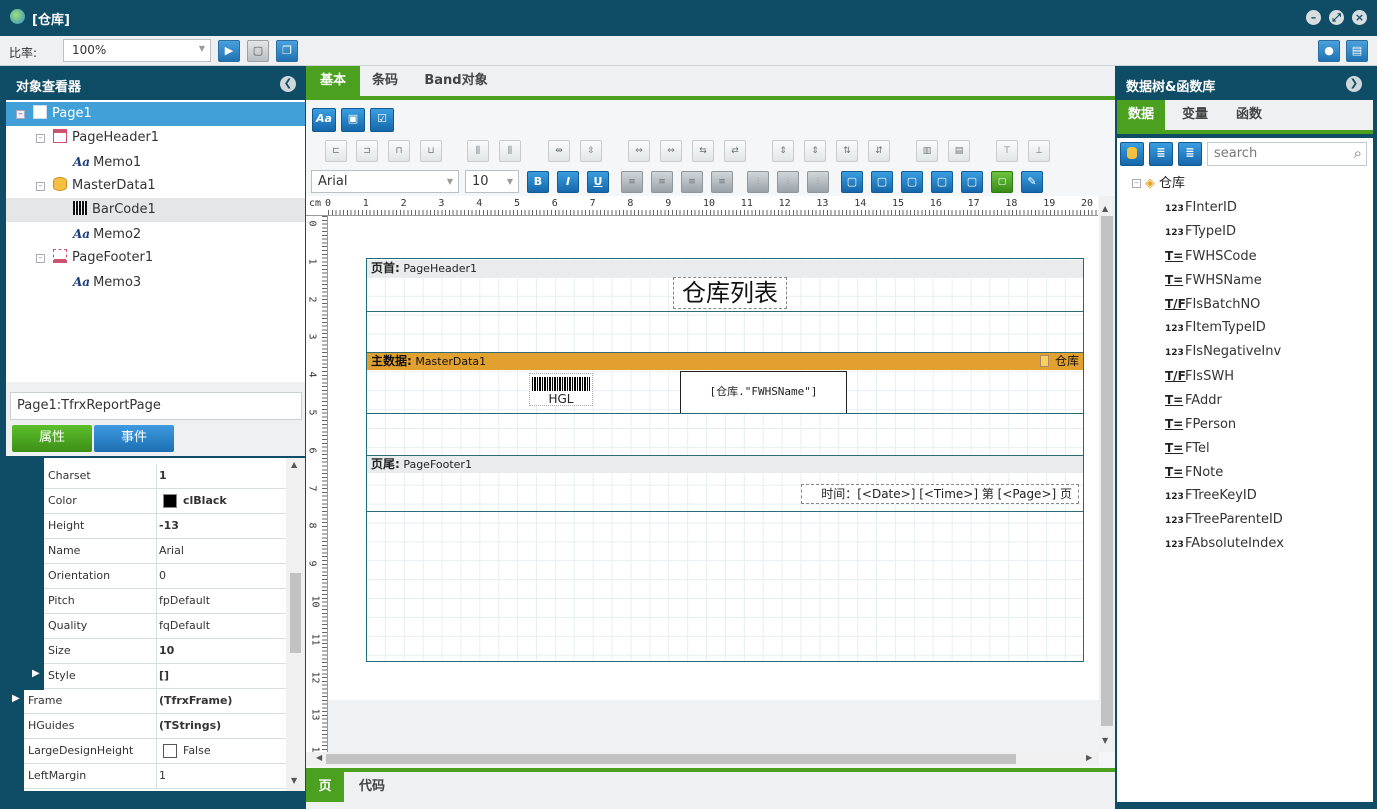 This screenshot has height=809, width=1377. Describe the element at coordinates (372, 787) in the screenshot. I see `tab-code: 代码` at that location.